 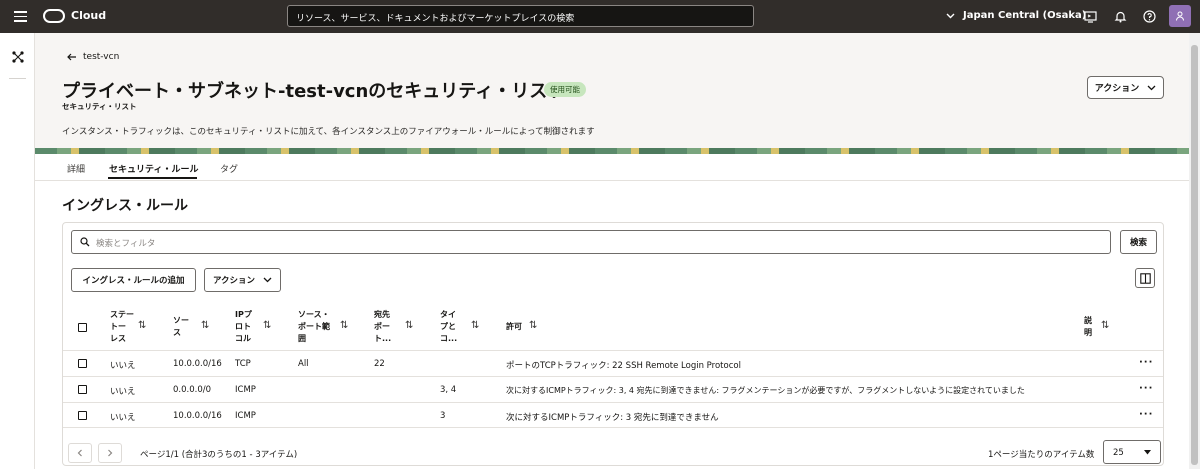 I want to click on column-settings-button, so click(x=1145, y=278).